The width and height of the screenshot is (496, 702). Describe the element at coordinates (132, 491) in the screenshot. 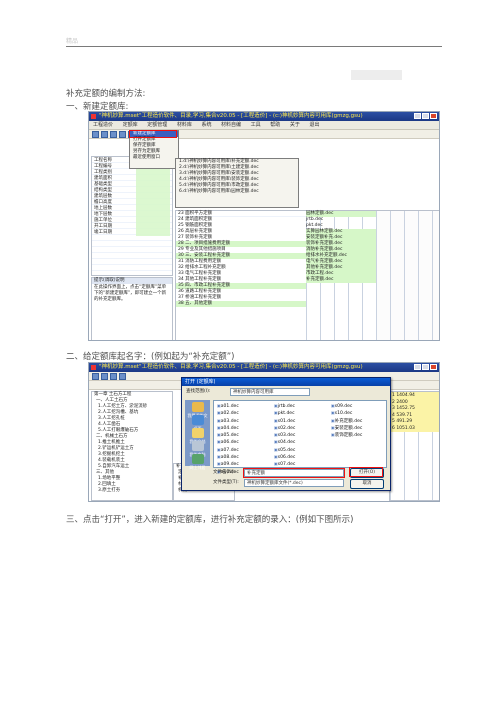

I see `tree-node: 3.原土打夯` at that location.